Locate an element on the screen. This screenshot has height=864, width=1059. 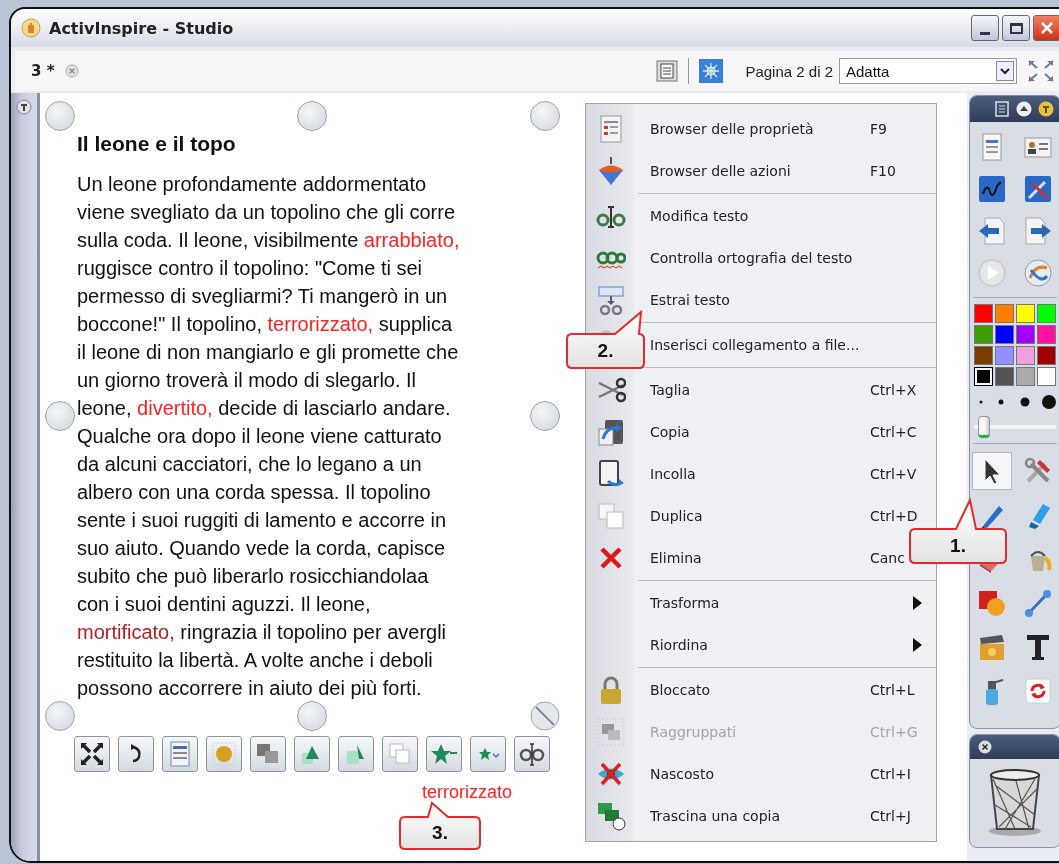
close-button is located at coordinates (1046, 28).